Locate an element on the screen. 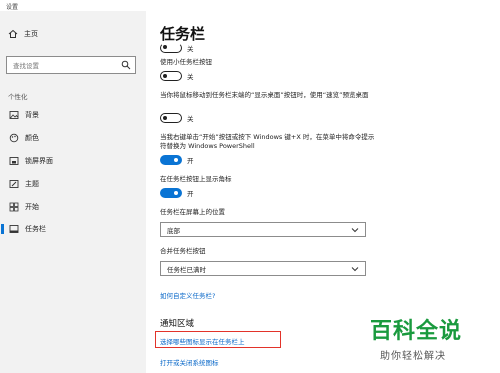 This screenshot has width=500, height=373. powershell-toggle-row: 开 is located at coordinates (177, 160).